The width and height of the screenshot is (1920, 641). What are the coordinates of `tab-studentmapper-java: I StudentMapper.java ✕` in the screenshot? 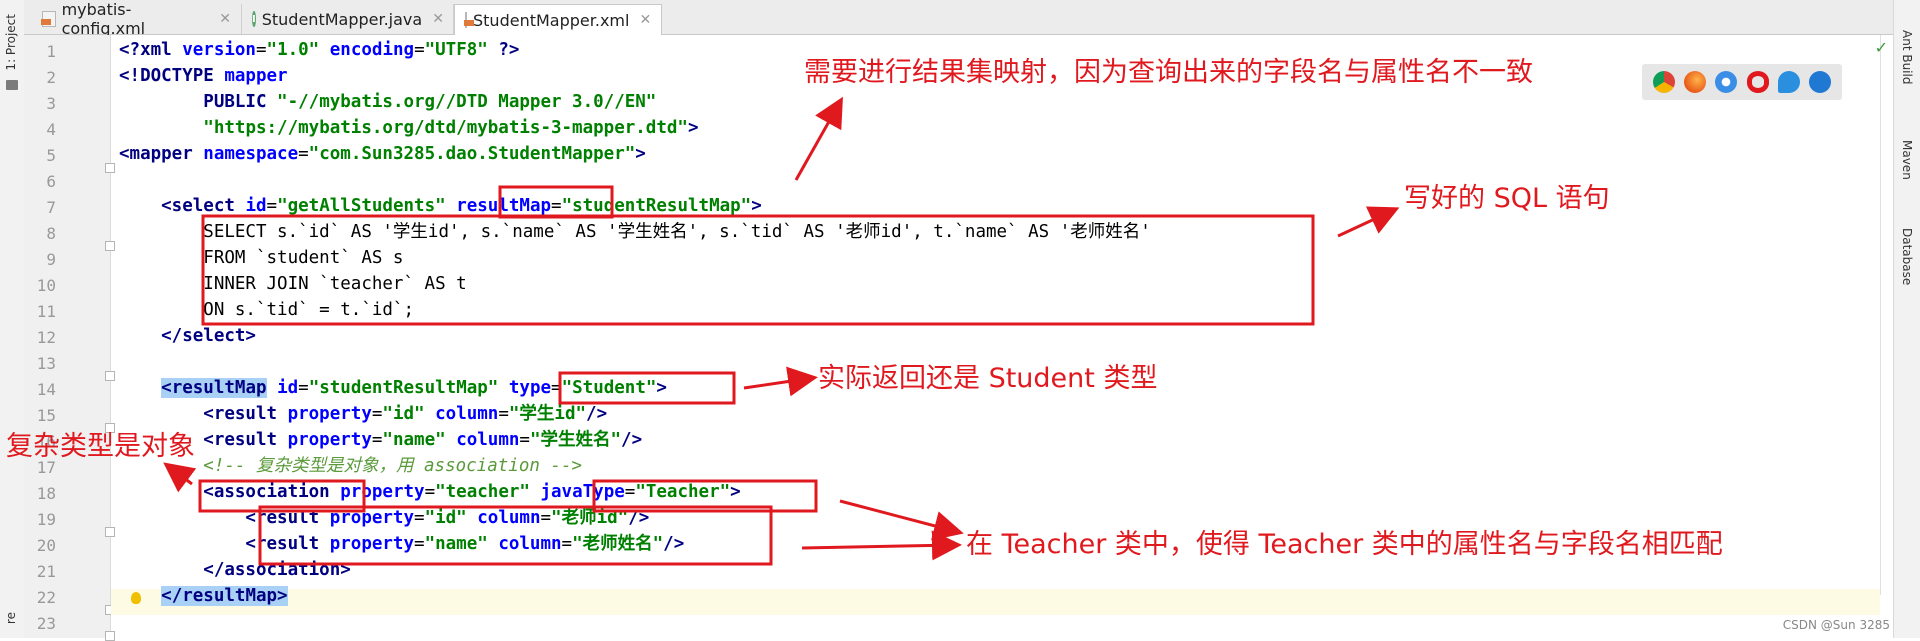 It's located at (348, 19).